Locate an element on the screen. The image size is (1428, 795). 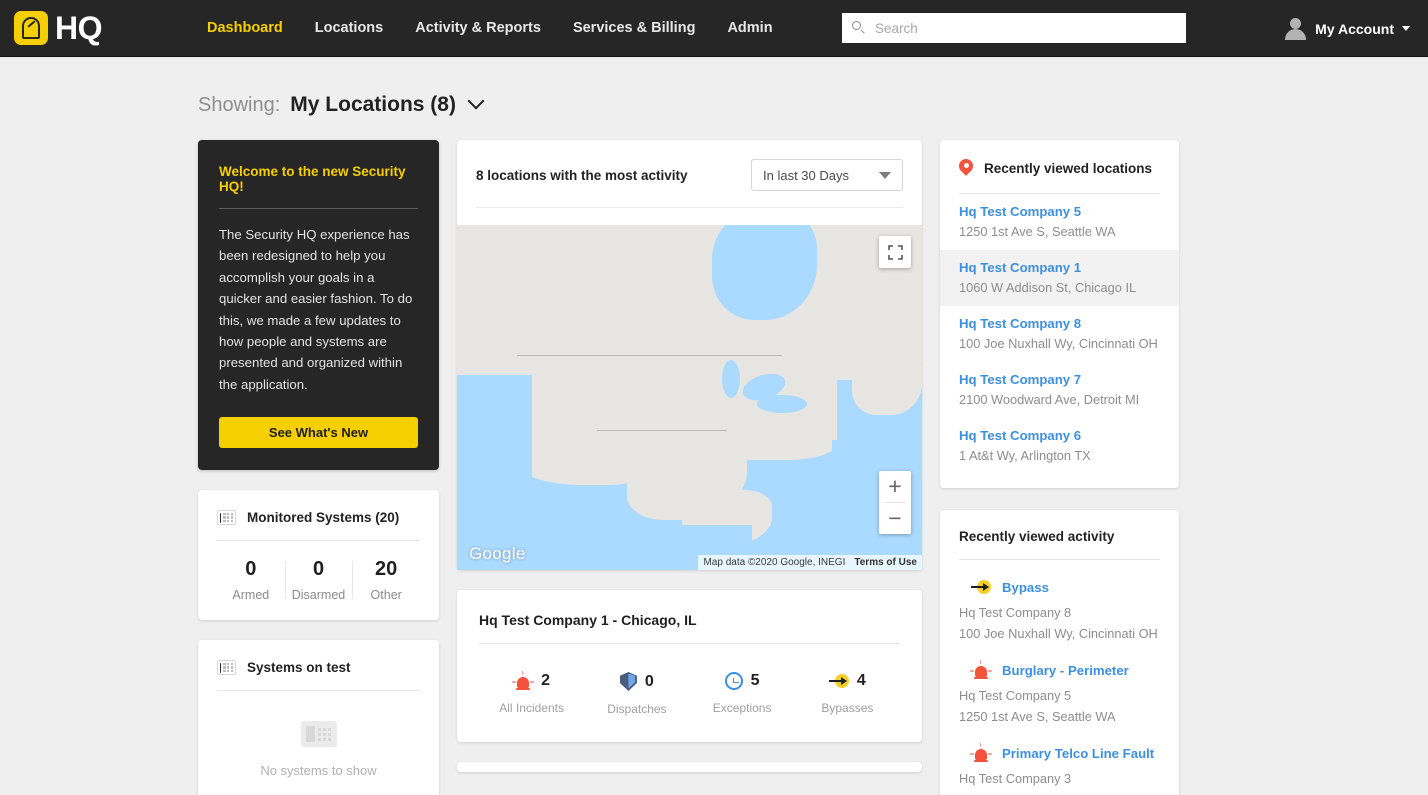
metric-dispatches: 0 Dispatches is located at coordinates (636, 694).